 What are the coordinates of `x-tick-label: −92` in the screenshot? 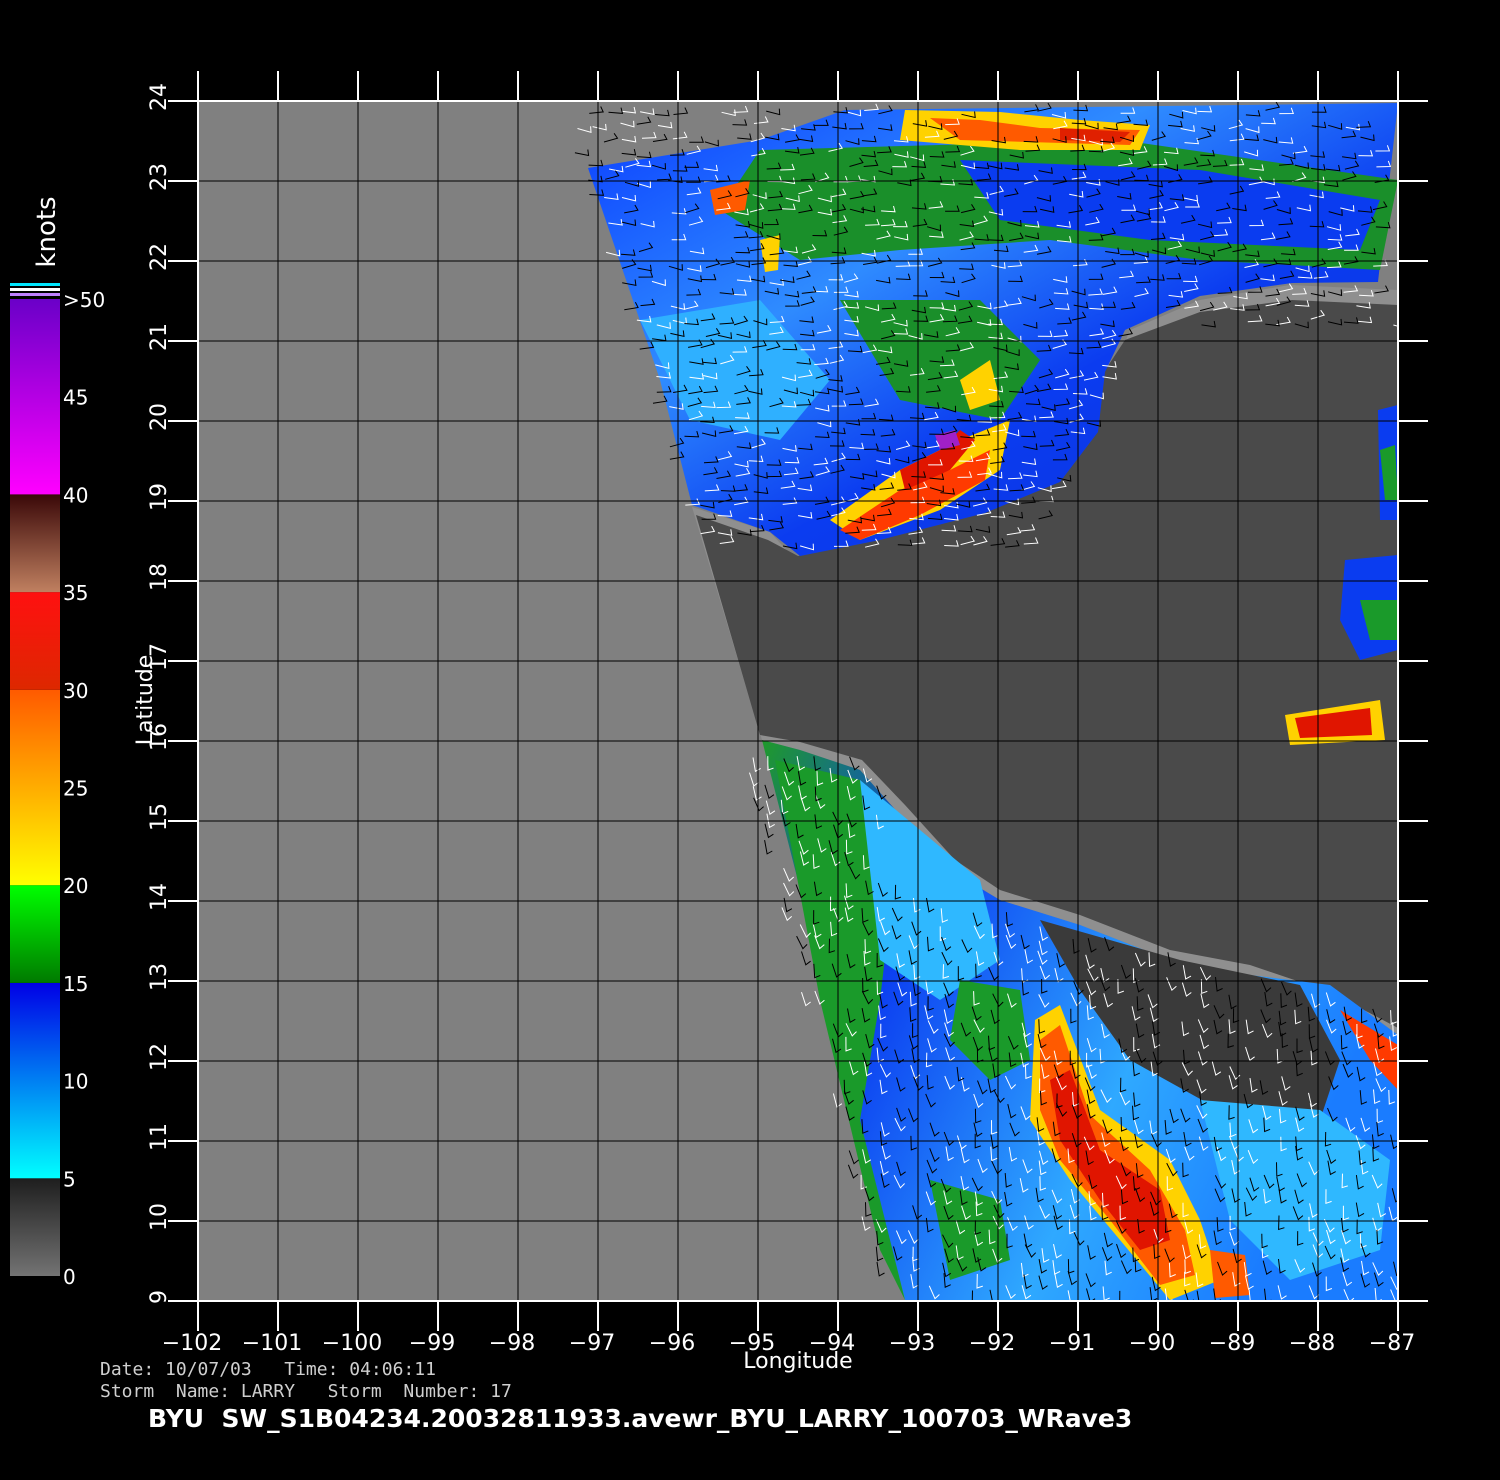 It's located at (992, 1343).